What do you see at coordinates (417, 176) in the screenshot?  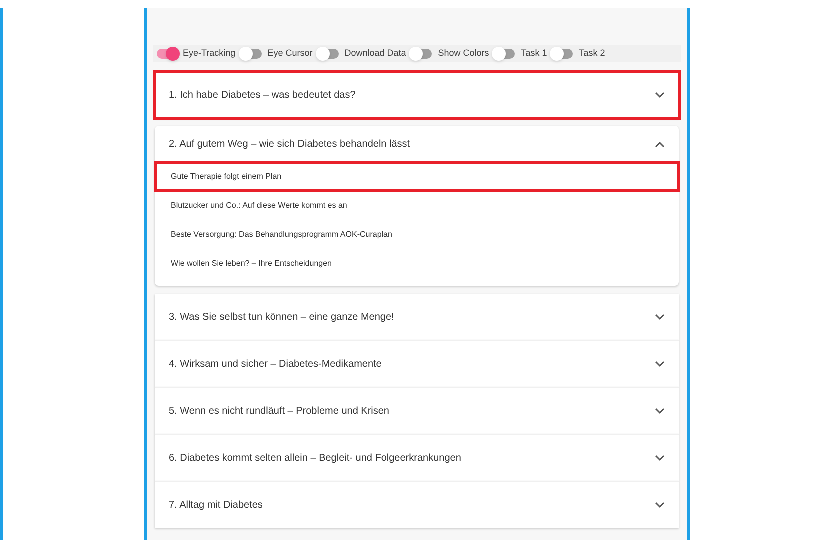 I see `subsection-link: Gute Therapie folgt einem Plan` at bounding box center [417, 176].